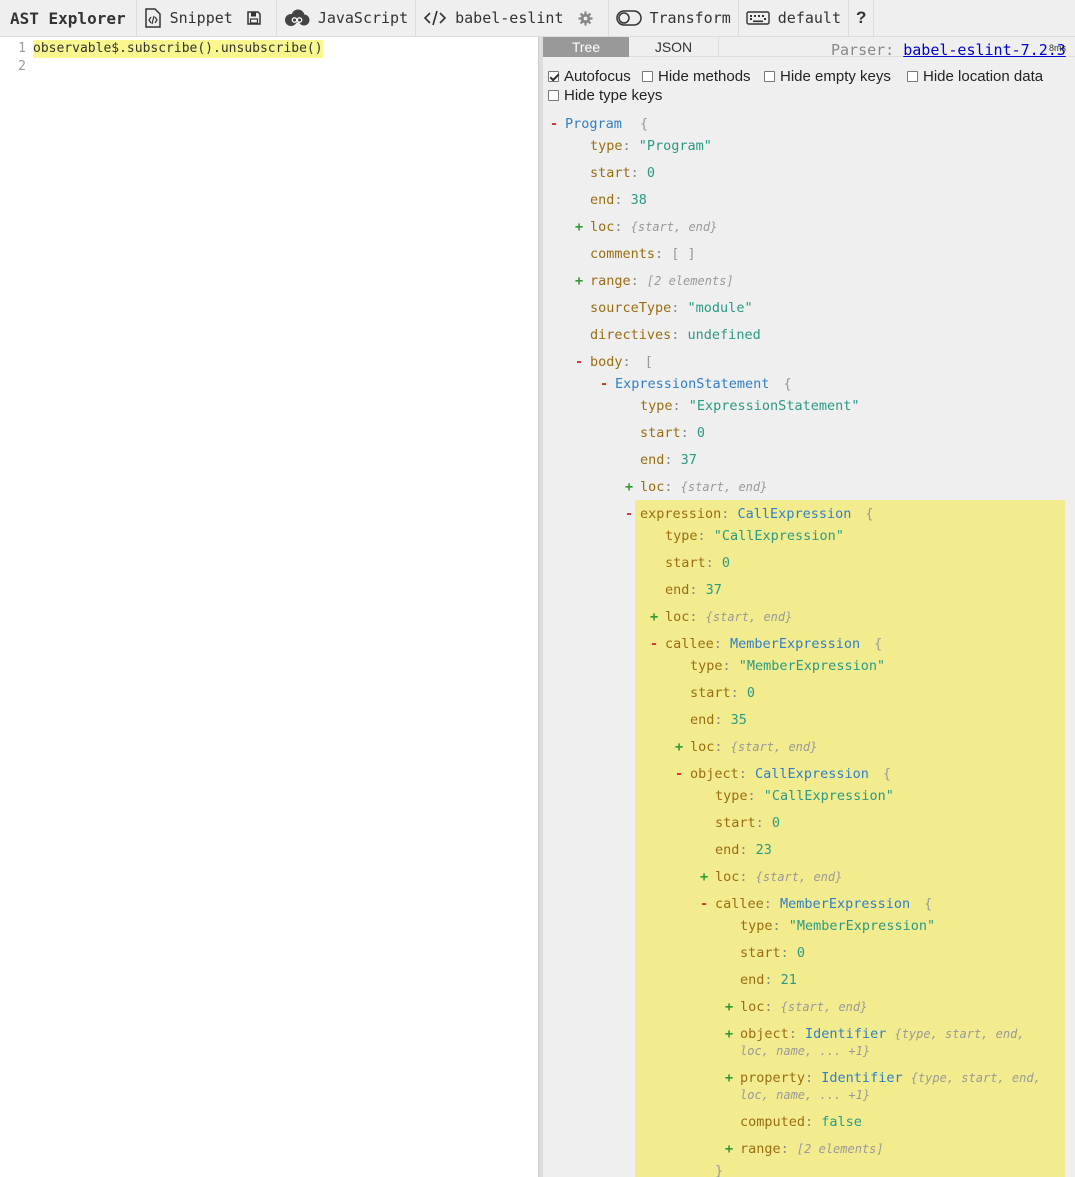 Image resolution: width=1075 pixels, height=1177 pixels. What do you see at coordinates (674, 47) in the screenshot?
I see `tab-json: JSON` at bounding box center [674, 47].